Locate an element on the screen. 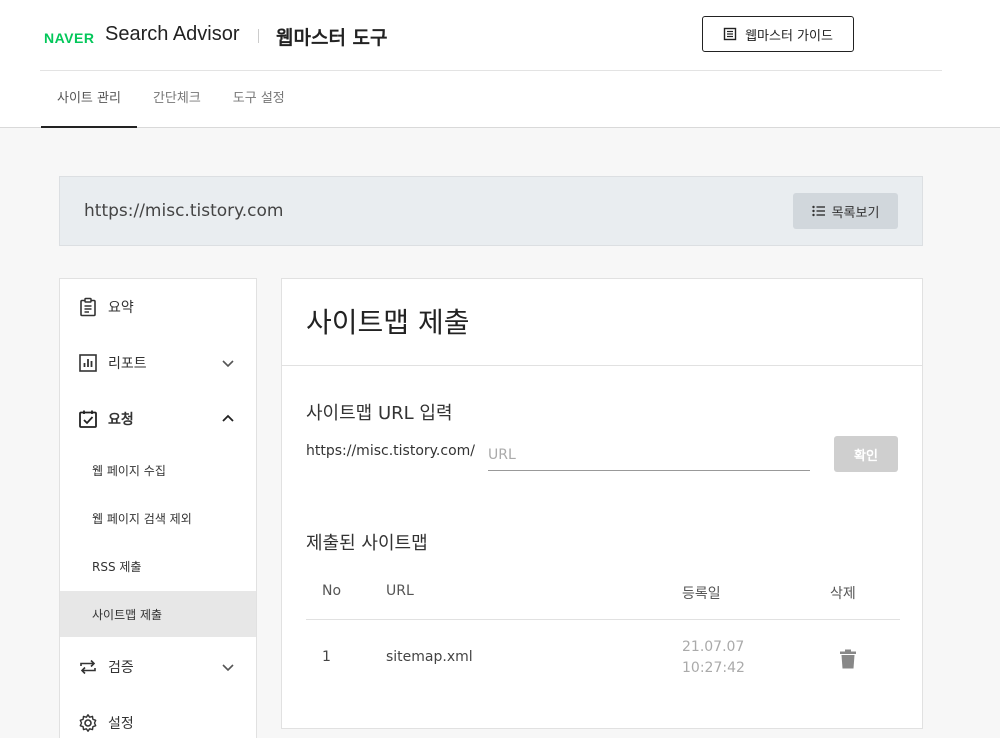 This screenshot has width=1000, height=738. list-view-label: 목록보기 is located at coordinates (855, 213).